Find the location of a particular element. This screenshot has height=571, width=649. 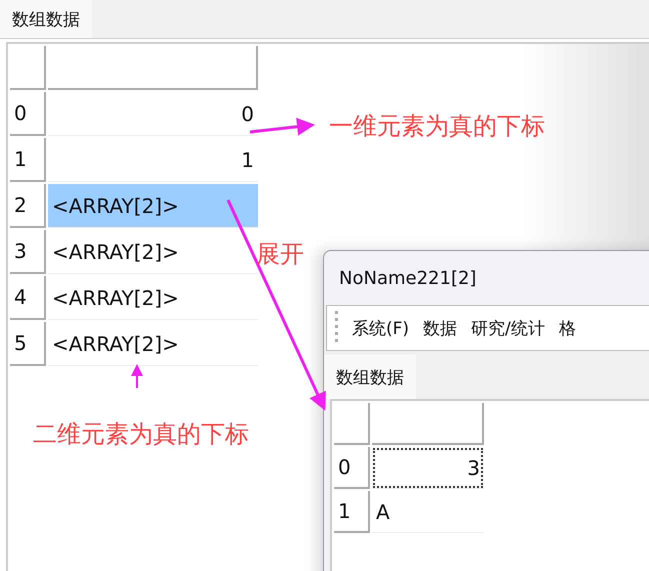

table-cell: 3 is located at coordinates (428, 468).